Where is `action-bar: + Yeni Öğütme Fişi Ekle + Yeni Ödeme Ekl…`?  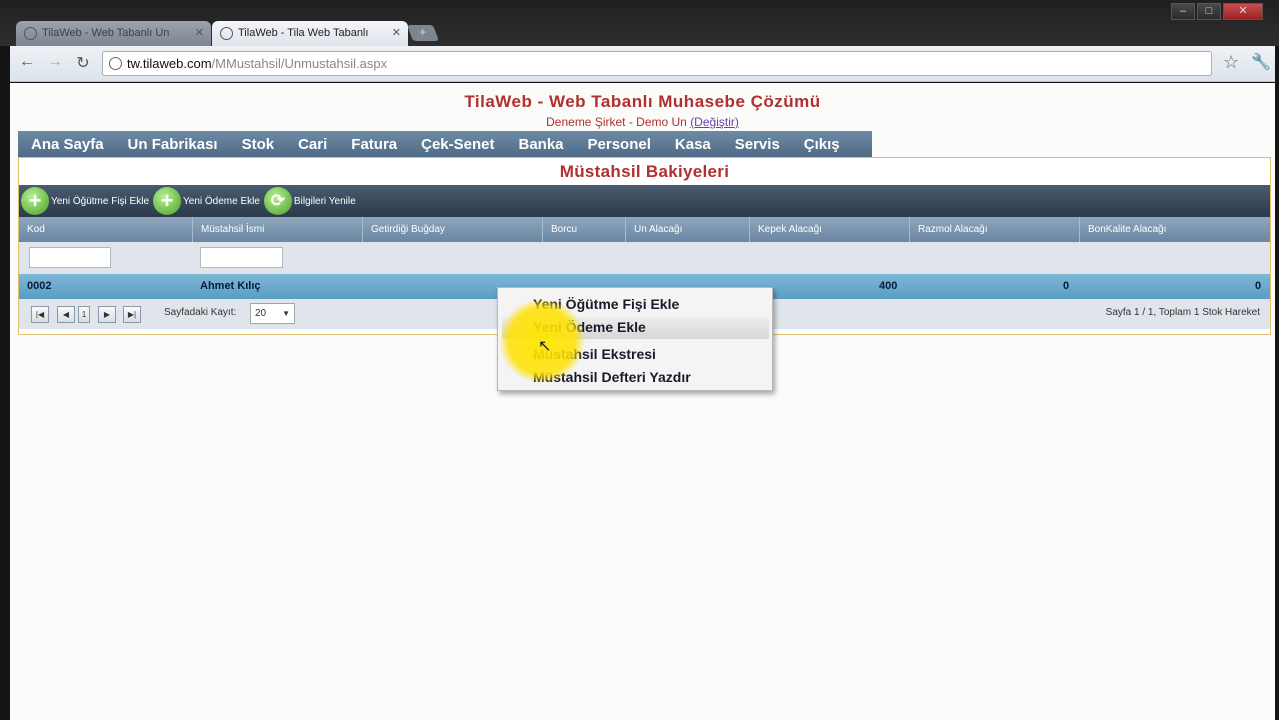 action-bar: + Yeni Öğütme Fişi Ekle + Yeni Ödeme Ekl… is located at coordinates (644, 201).